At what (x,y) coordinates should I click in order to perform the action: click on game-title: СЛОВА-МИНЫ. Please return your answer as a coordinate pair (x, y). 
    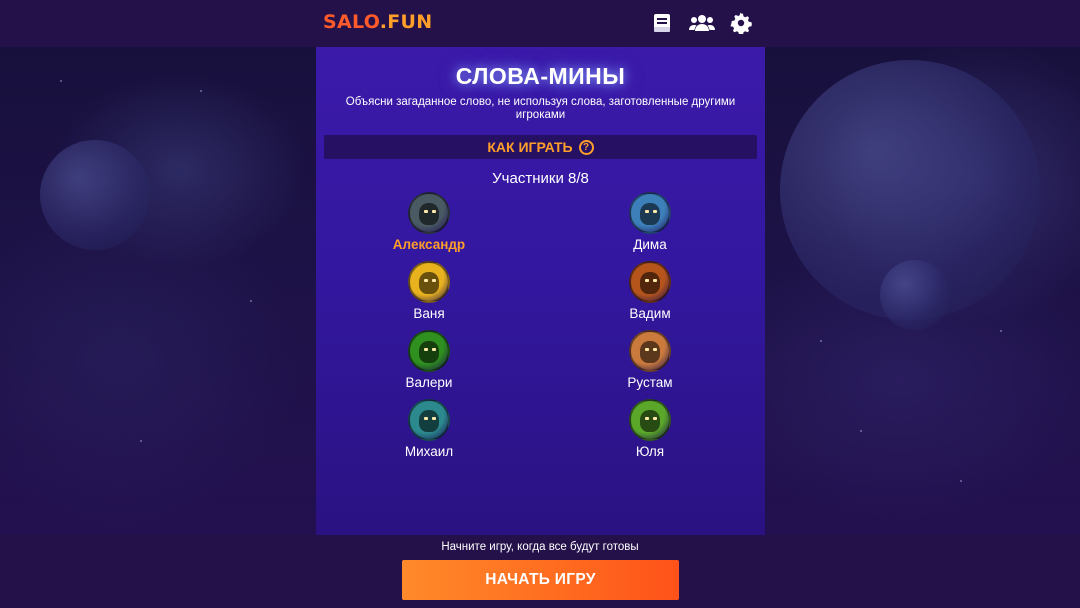
    Looking at the image, I should click on (540, 76).